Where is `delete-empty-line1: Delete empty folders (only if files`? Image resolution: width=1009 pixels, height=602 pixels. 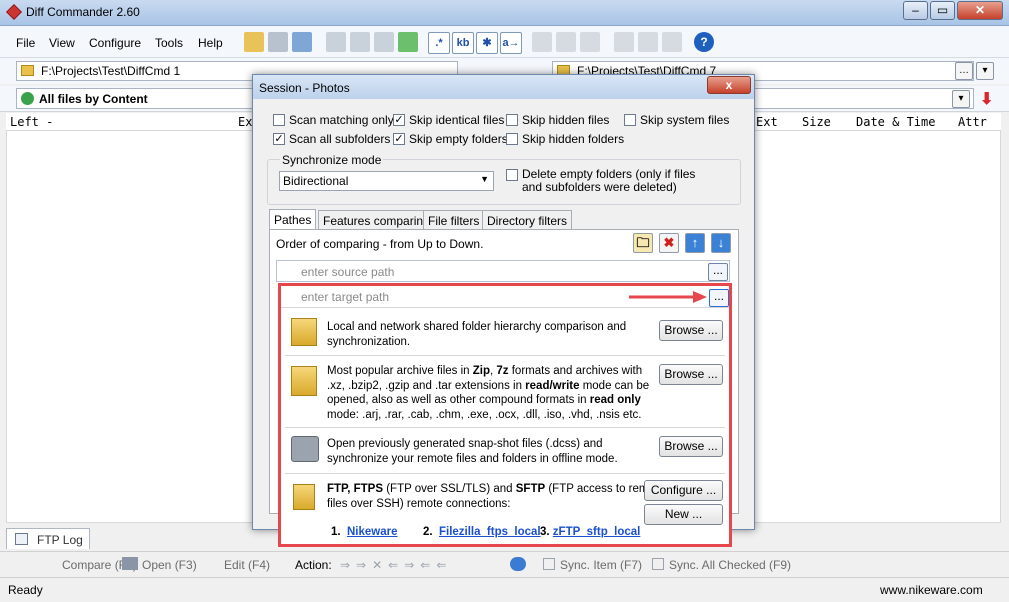
delete-empty-line1: Delete empty folders (only if files is located at coordinates (609, 174).